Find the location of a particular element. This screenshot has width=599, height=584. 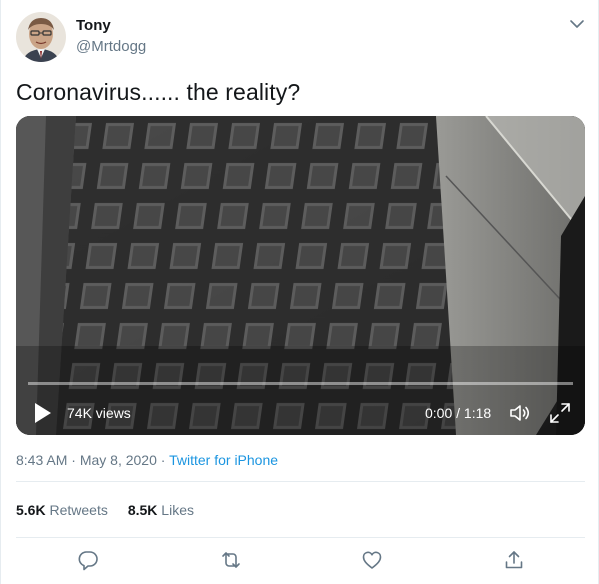

volume-icon is located at coordinates (520, 413).